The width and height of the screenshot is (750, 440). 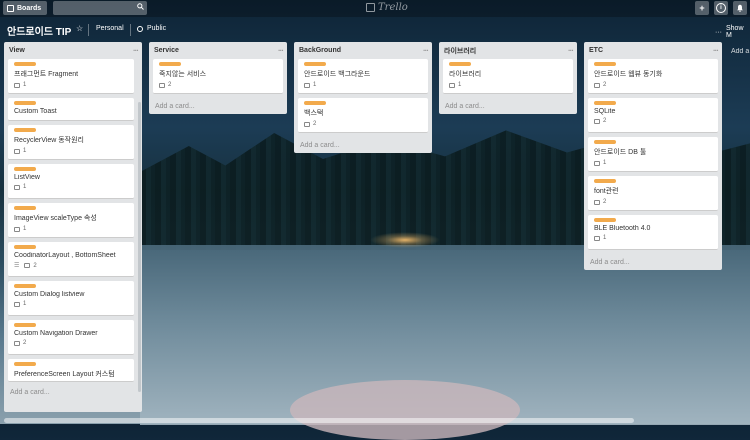 What do you see at coordinates (157, 28) in the screenshot?
I see `visibility-label: Public` at bounding box center [157, 28].